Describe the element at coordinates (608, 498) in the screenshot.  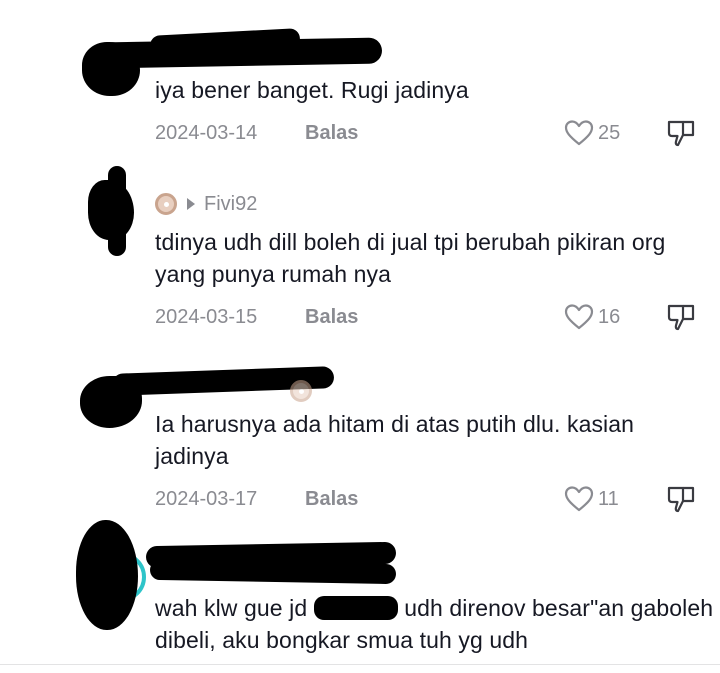
I see `like-count: 11` at that location.